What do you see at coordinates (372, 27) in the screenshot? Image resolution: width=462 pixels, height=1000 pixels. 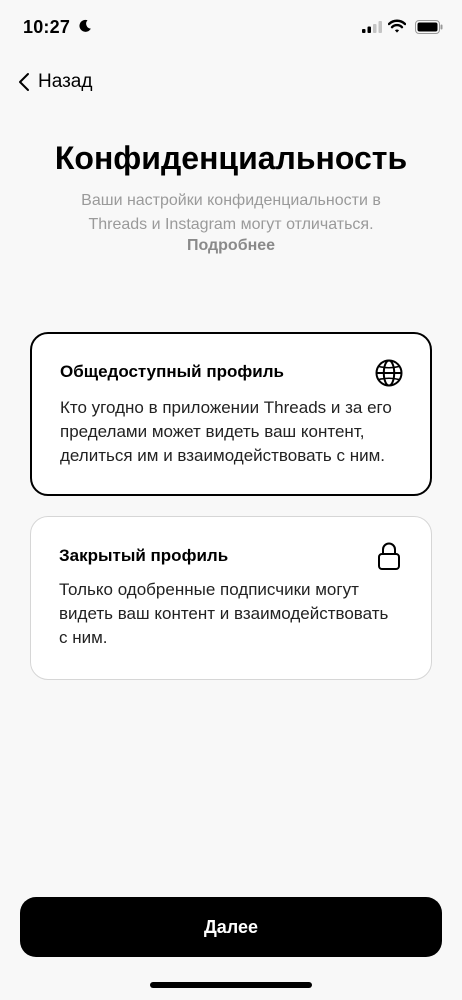 I see `cellular-signal-icon` at bounding box center [372, 27].